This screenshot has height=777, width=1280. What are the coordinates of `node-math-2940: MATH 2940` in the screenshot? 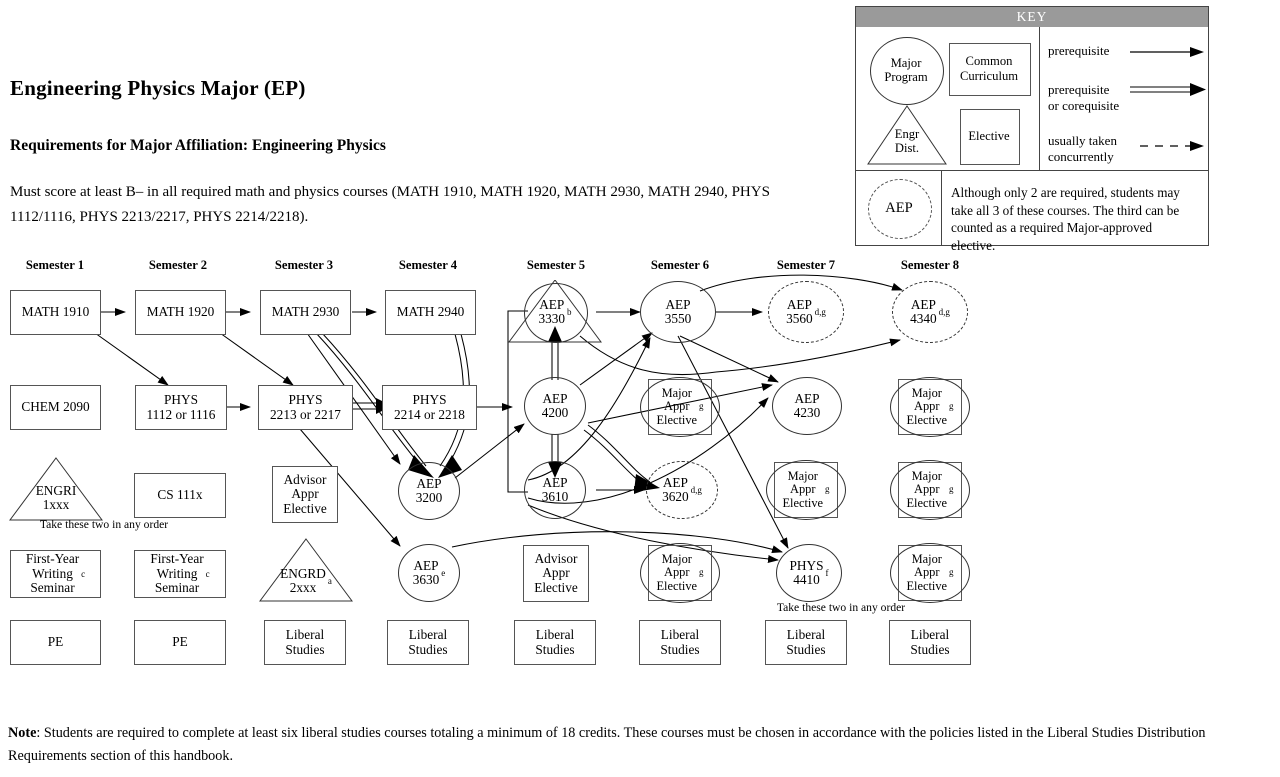 It's located at (430, 312).